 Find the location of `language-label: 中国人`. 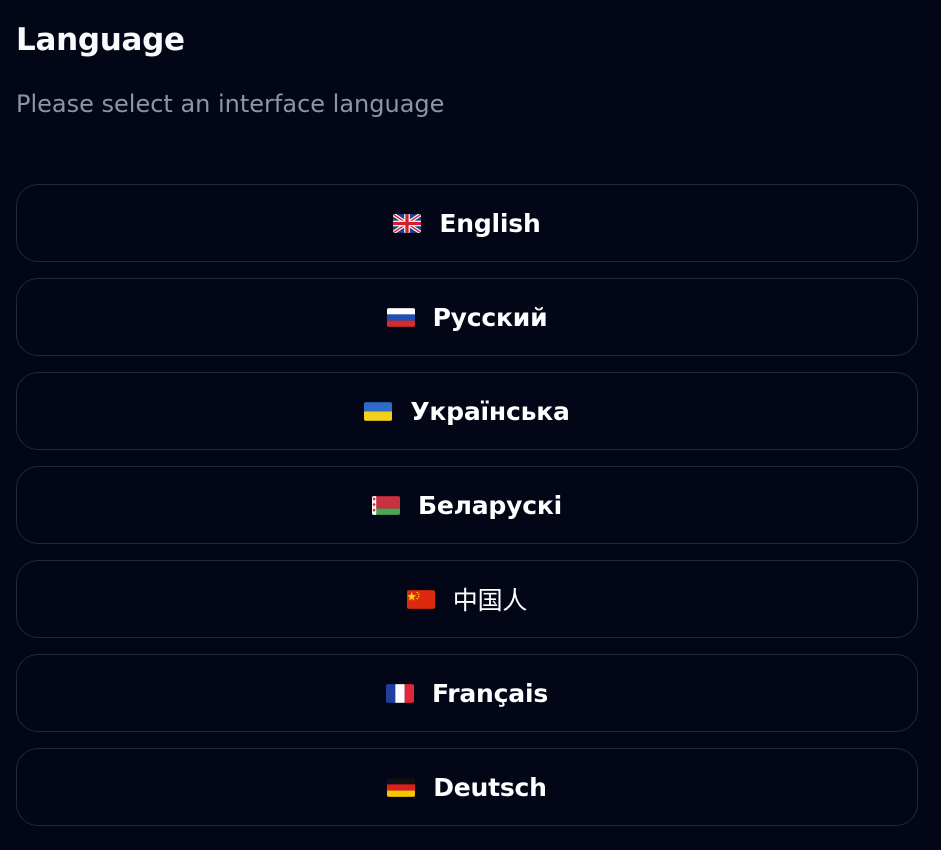

language-label: 中国人 is located at coordinates (490, 600).